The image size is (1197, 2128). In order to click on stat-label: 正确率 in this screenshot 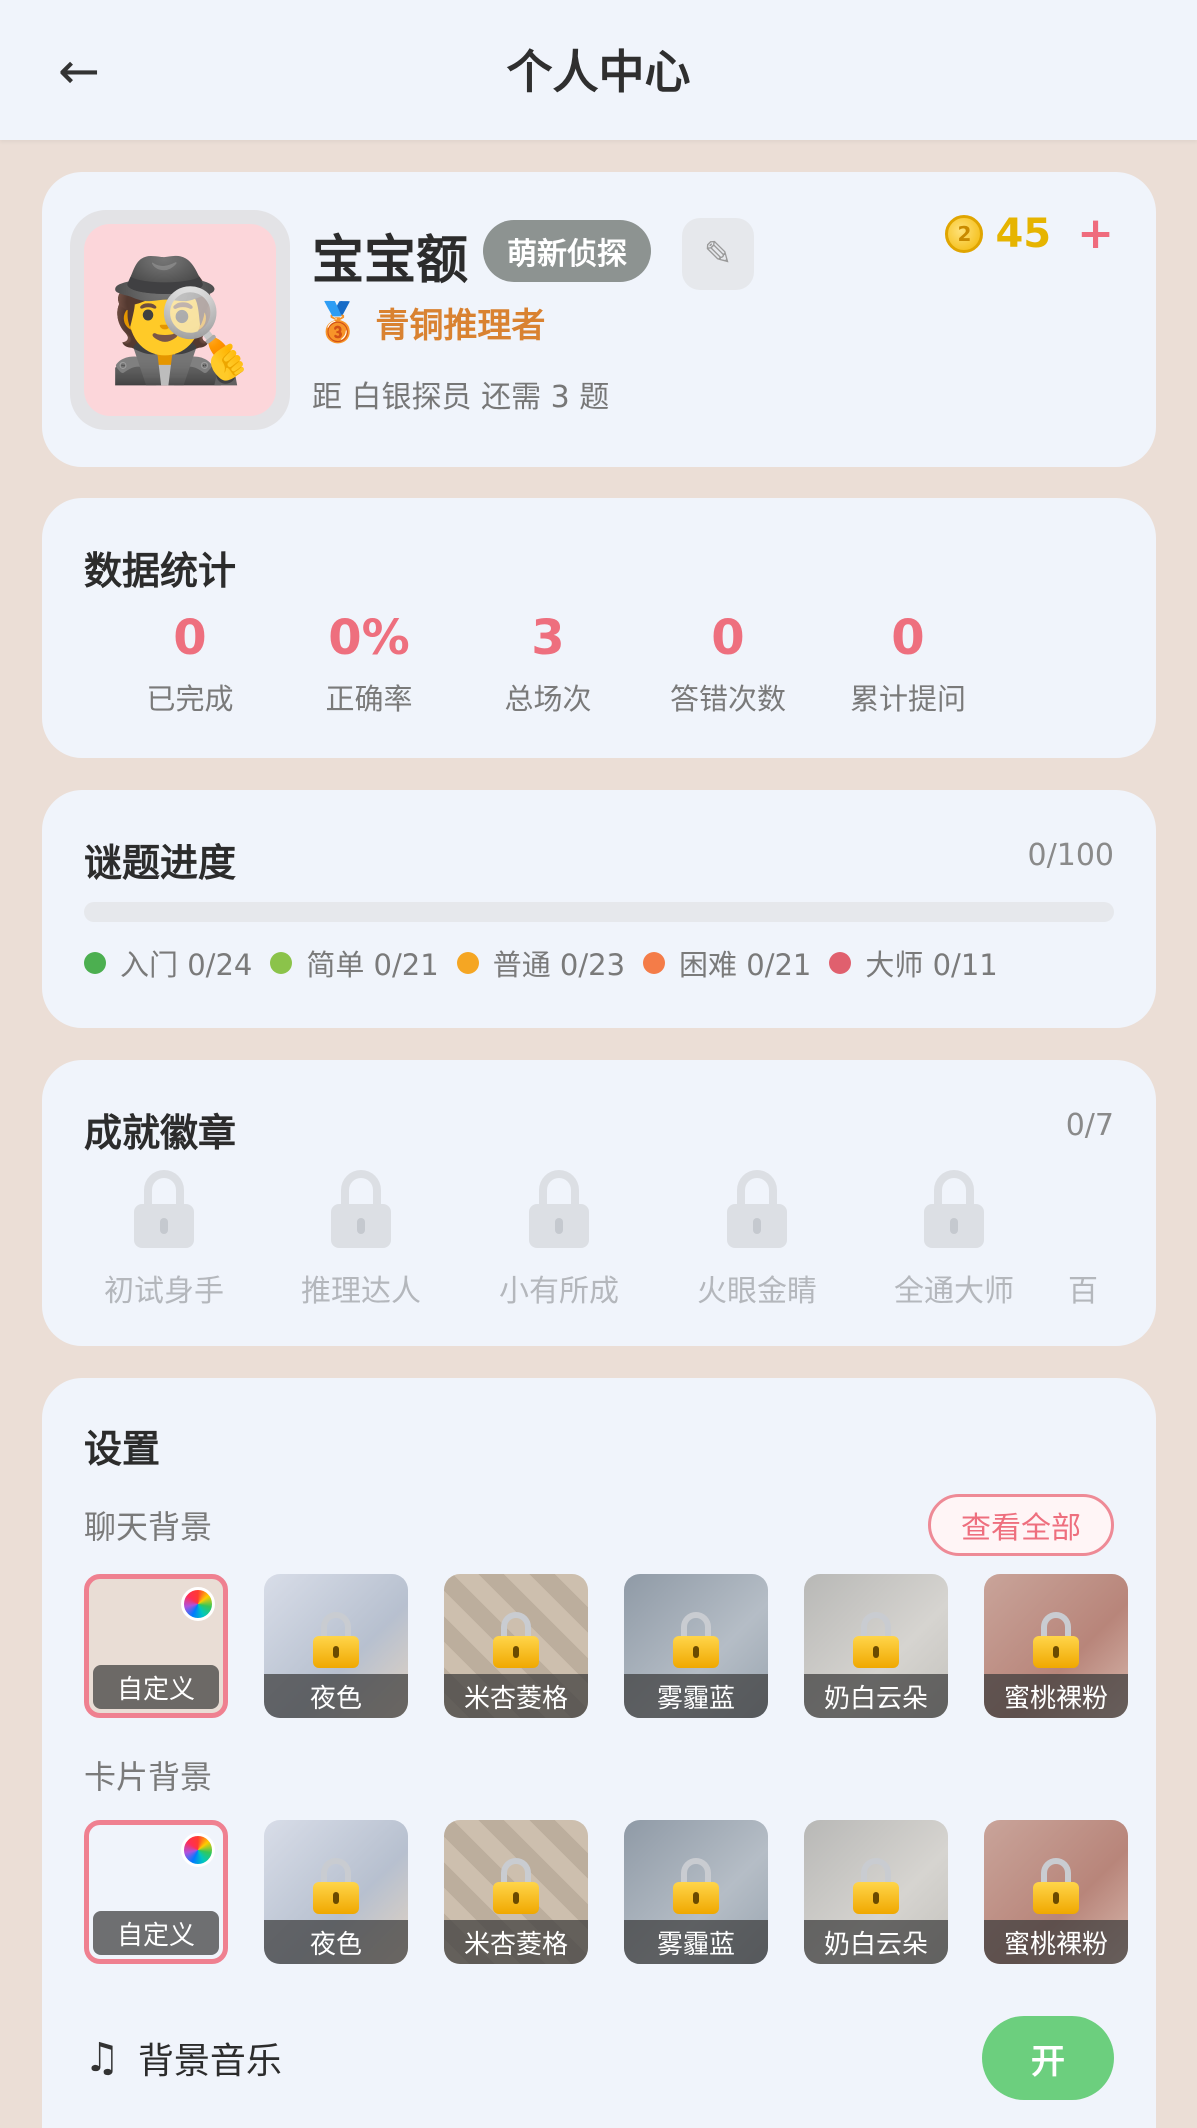, I will do `click(369, 698)`.